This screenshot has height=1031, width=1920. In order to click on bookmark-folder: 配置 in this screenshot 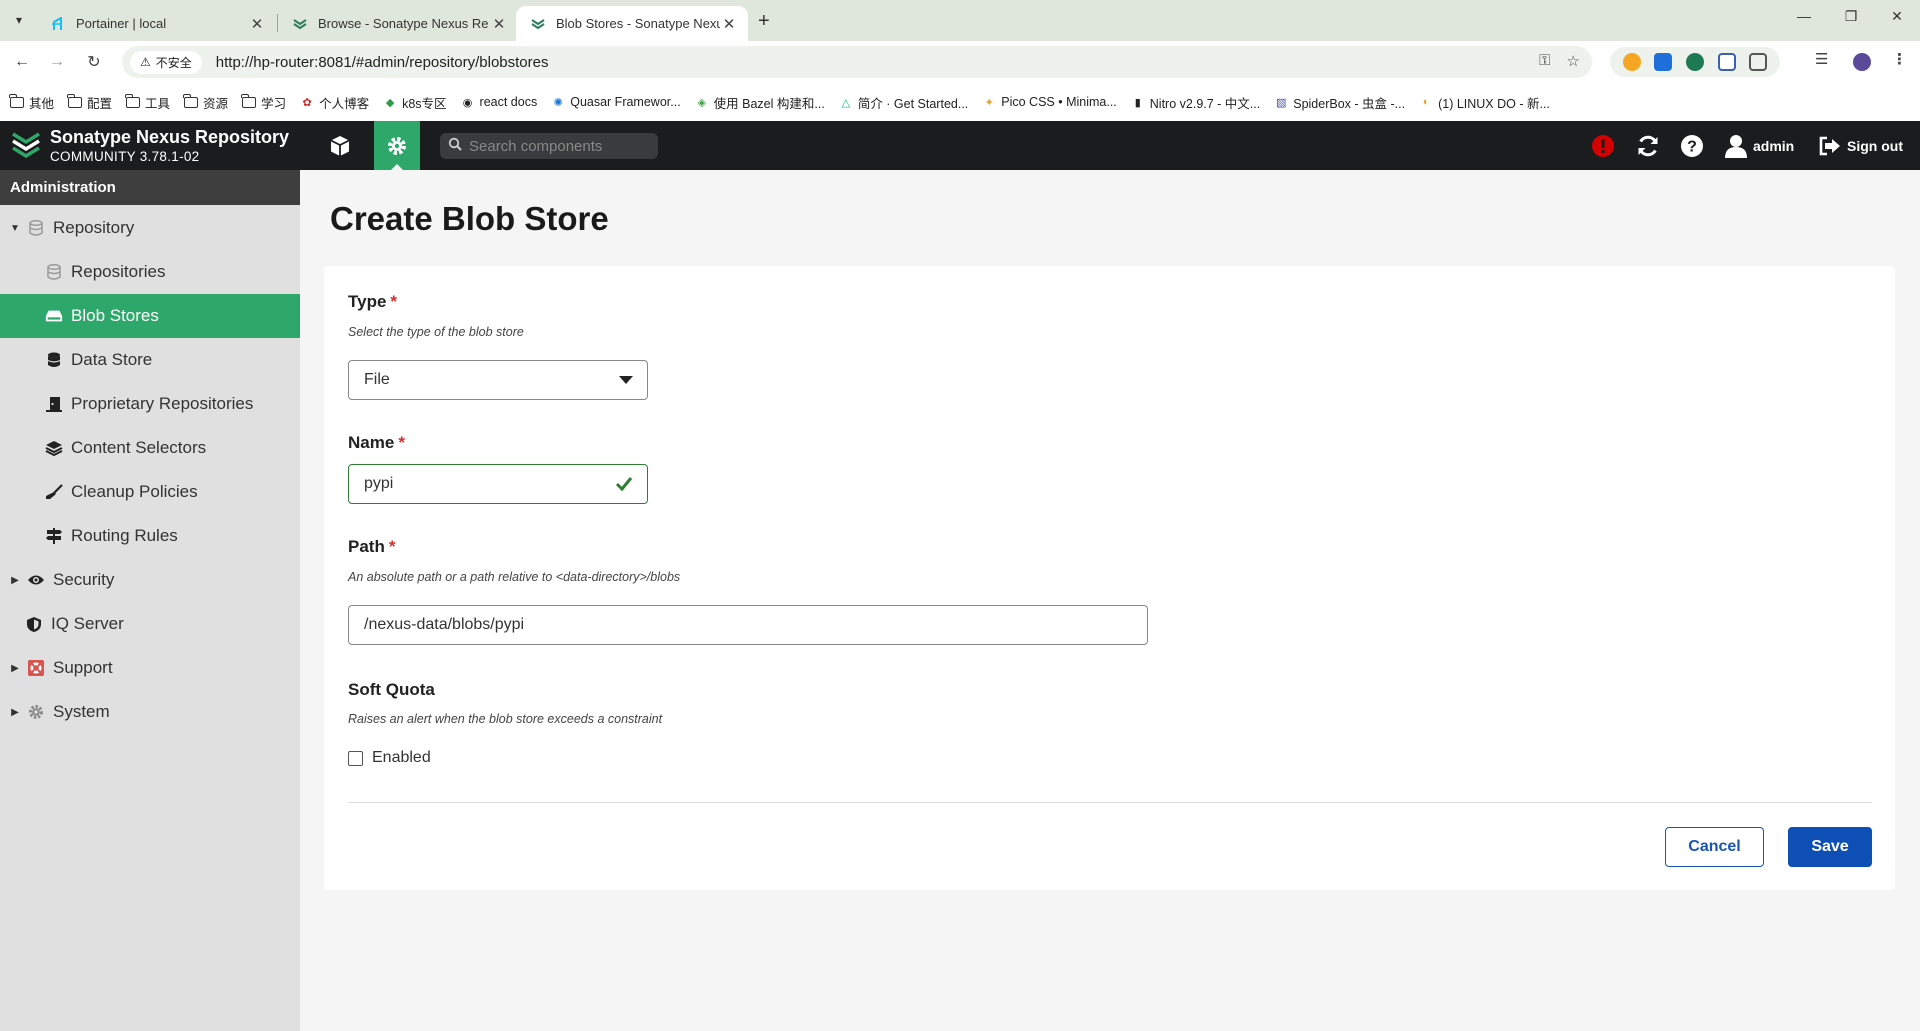, I will do `click(89, 102)`.